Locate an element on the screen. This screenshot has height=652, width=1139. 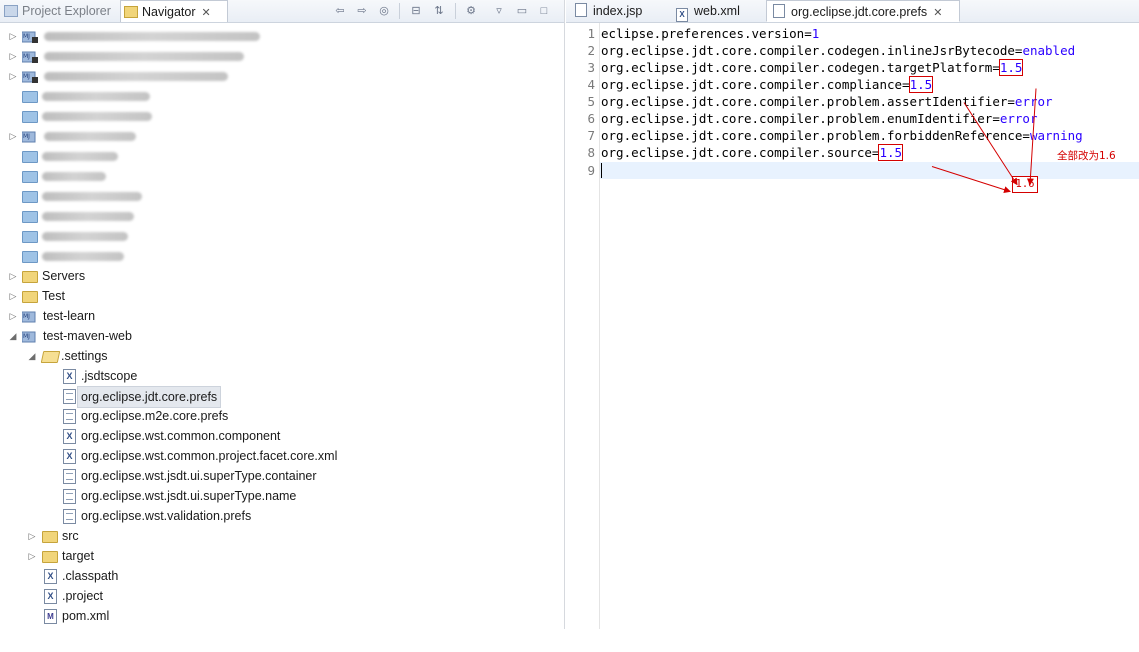
go-up-icon: ◎ is located at coordinates (384, 11).